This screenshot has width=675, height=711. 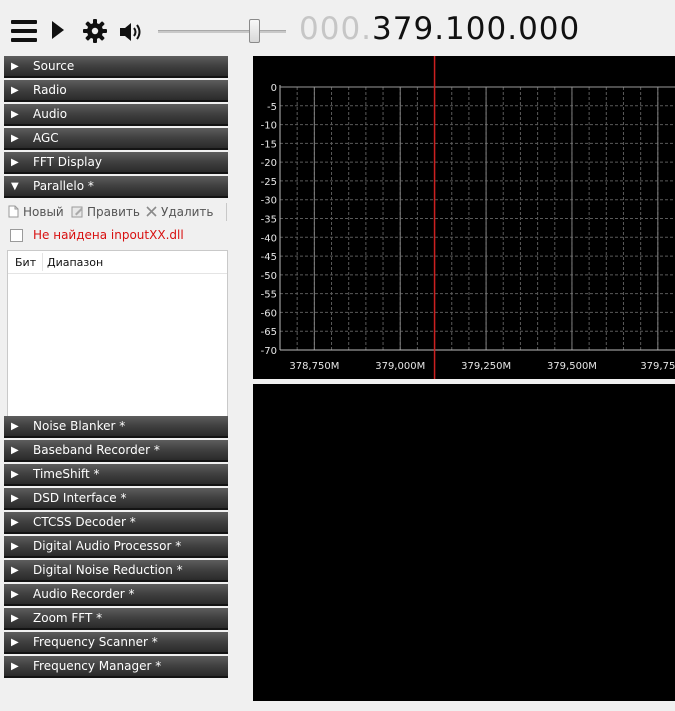 What do you see at coordinates (96, 450) in the screenshot?
I see `section-label: Baseband Recorder *` at bounding box center [96, 450].